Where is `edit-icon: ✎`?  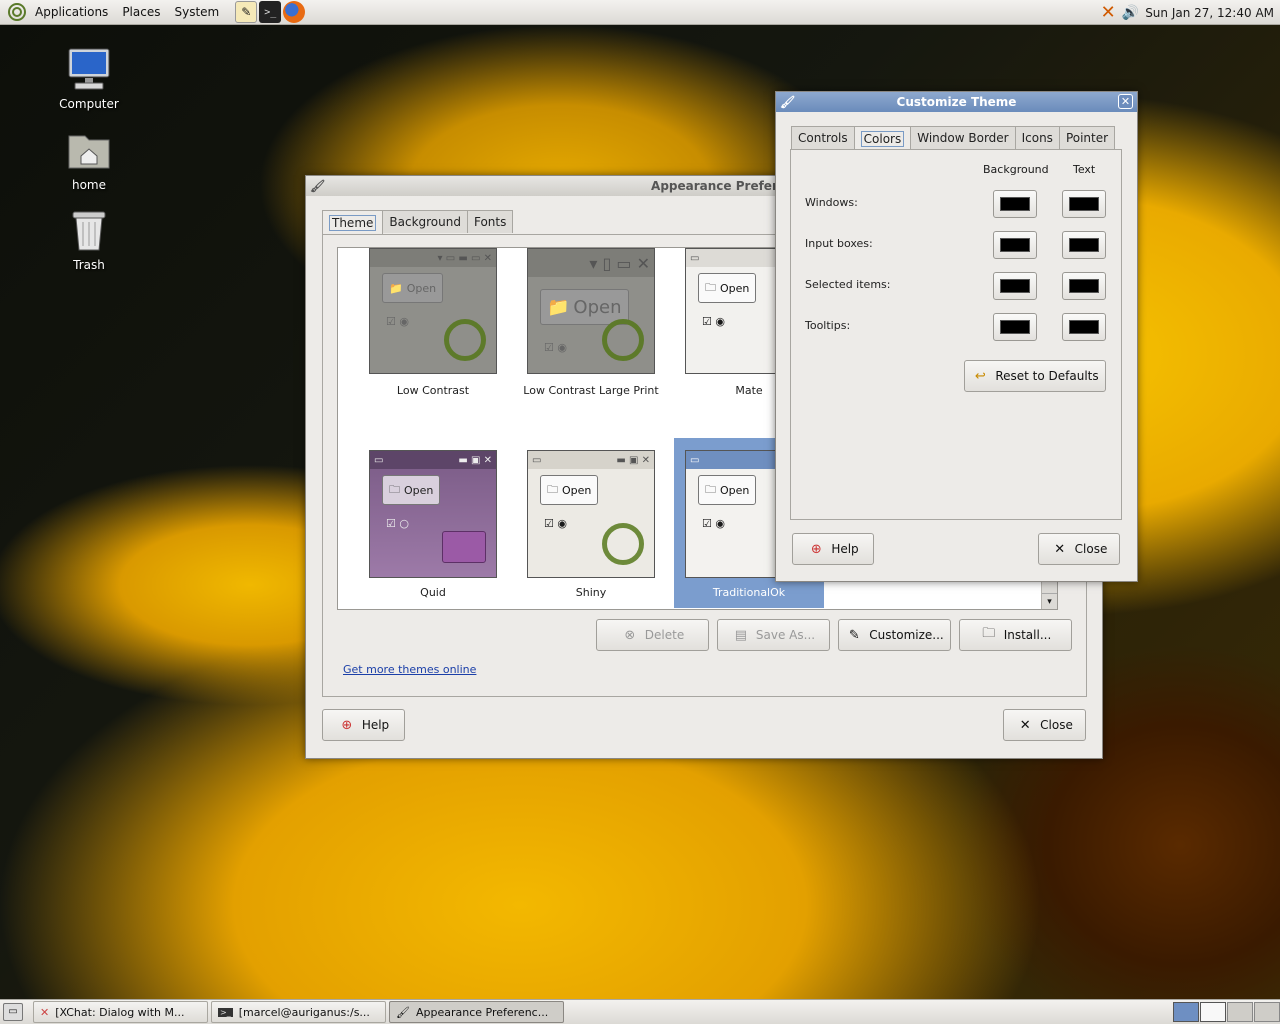
edit-icon: ✎ is located at coordinates (854, 635).